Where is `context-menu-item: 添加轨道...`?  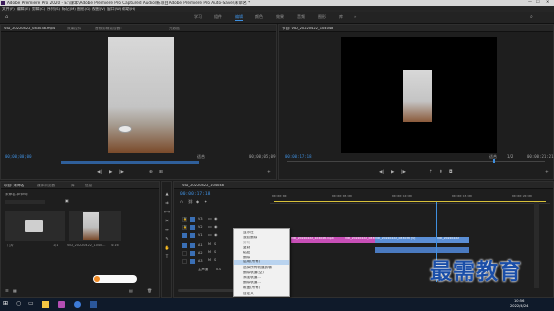
context-menu-item: 添加轨道... is located at coordinates (252, 278).